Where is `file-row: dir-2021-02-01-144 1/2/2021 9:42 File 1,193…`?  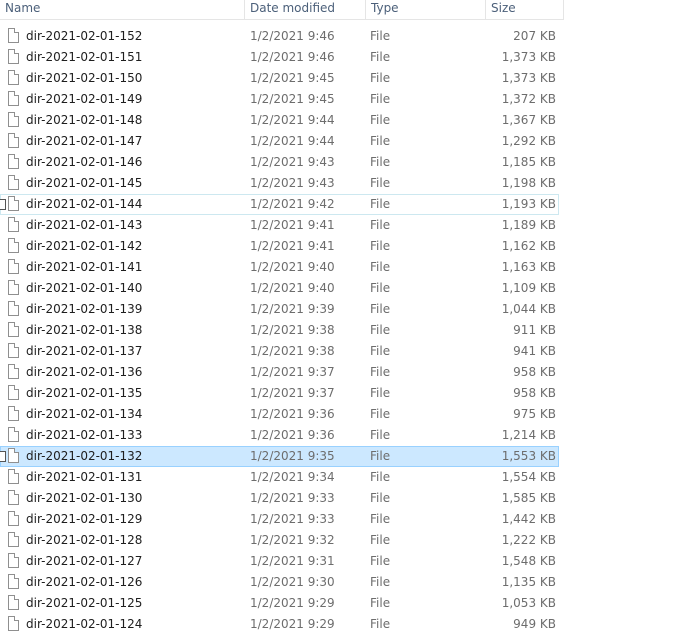 file-row: dir-2021-02-01-144 1/2/2021 9:42 File 1,193… is located at coordinates (342, 204).